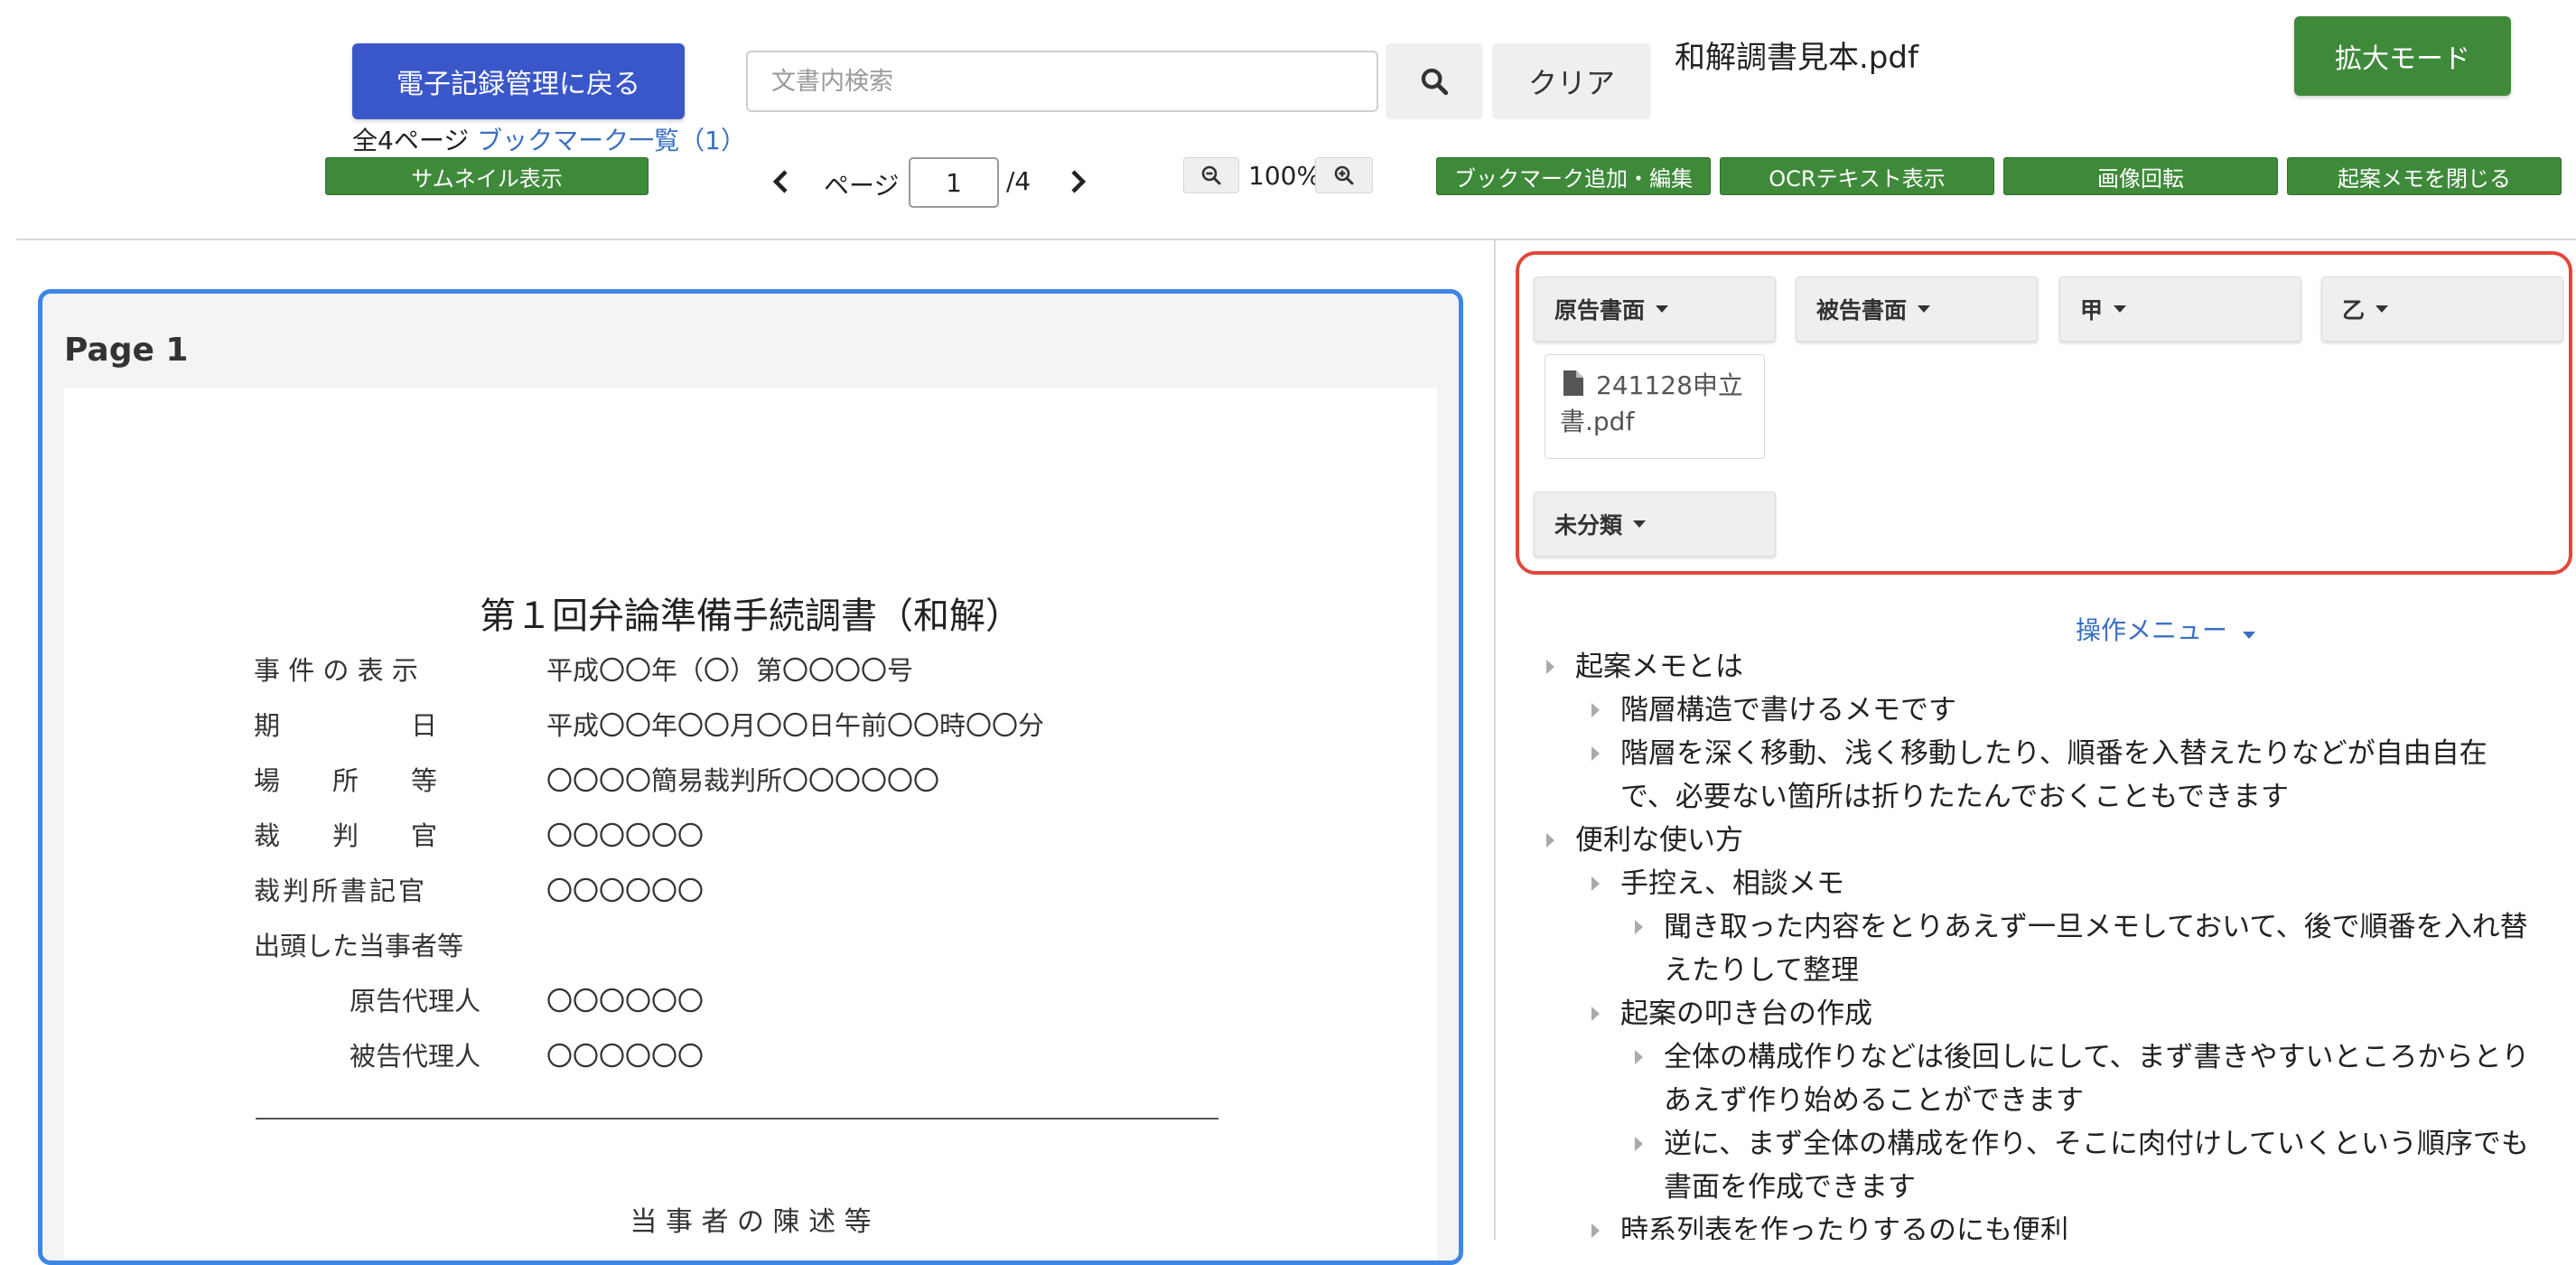 The height and width of the screenshot is (1265, 2576). Describe the element at coordinates (1284, 176) in the screenshot. I see `zoom-level: 100%` at that location.